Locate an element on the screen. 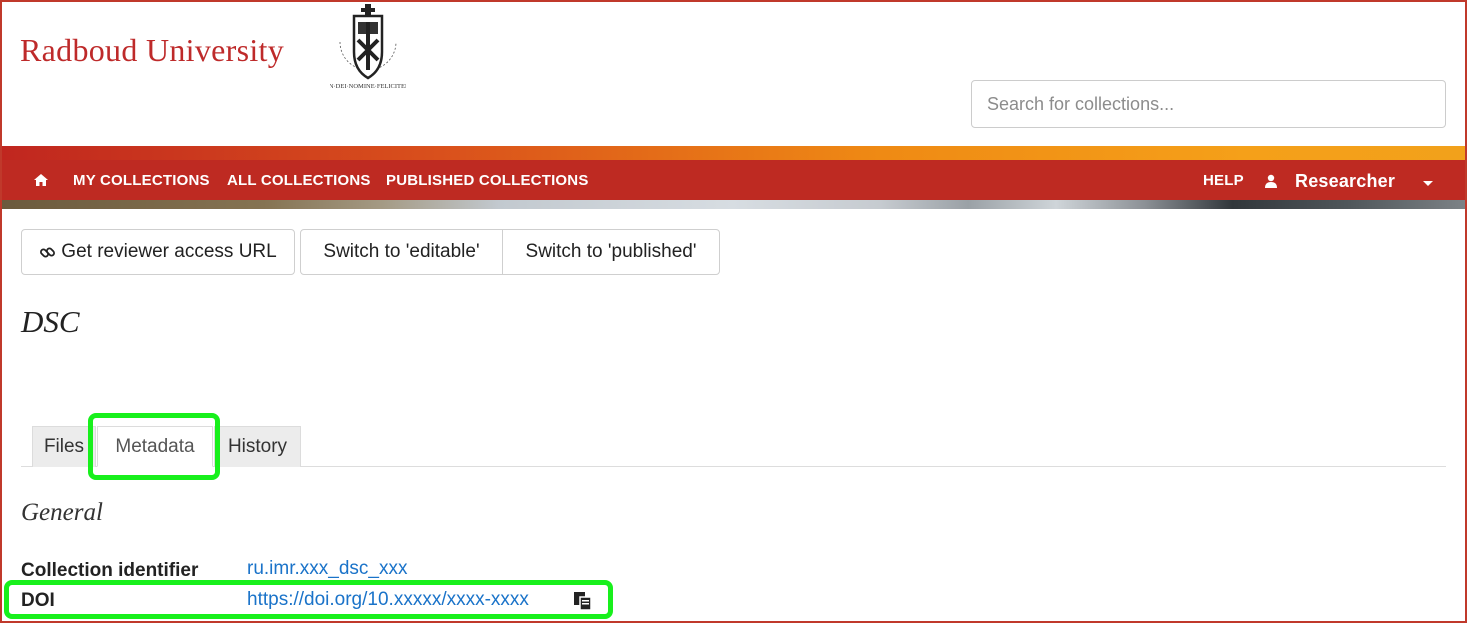 This screenshot has width=1467, height=623. tab-files-label: Files is located at coordinates (64, 446).